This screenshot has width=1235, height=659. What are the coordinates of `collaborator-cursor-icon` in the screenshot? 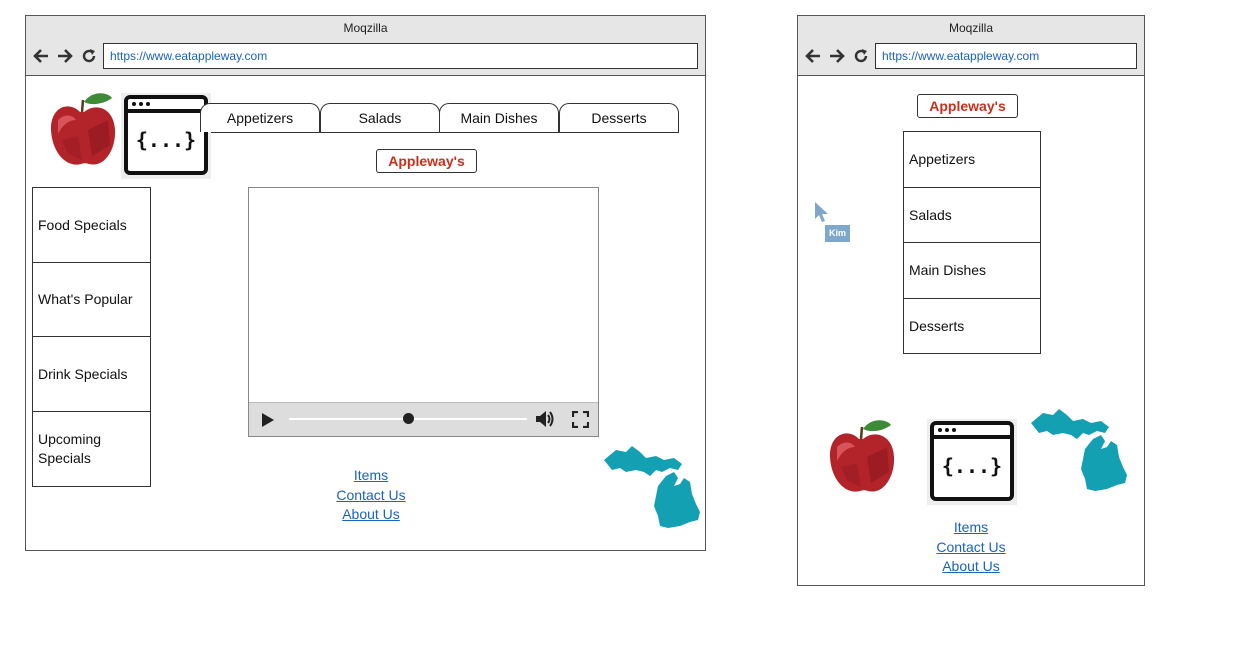 It's located at (821, 212).